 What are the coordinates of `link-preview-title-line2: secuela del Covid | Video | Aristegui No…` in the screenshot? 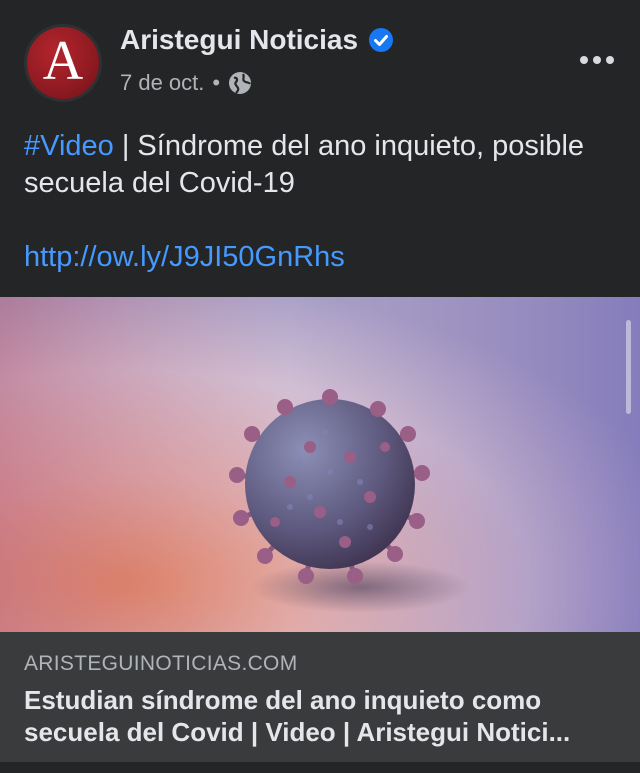 It's located at (297, 732).